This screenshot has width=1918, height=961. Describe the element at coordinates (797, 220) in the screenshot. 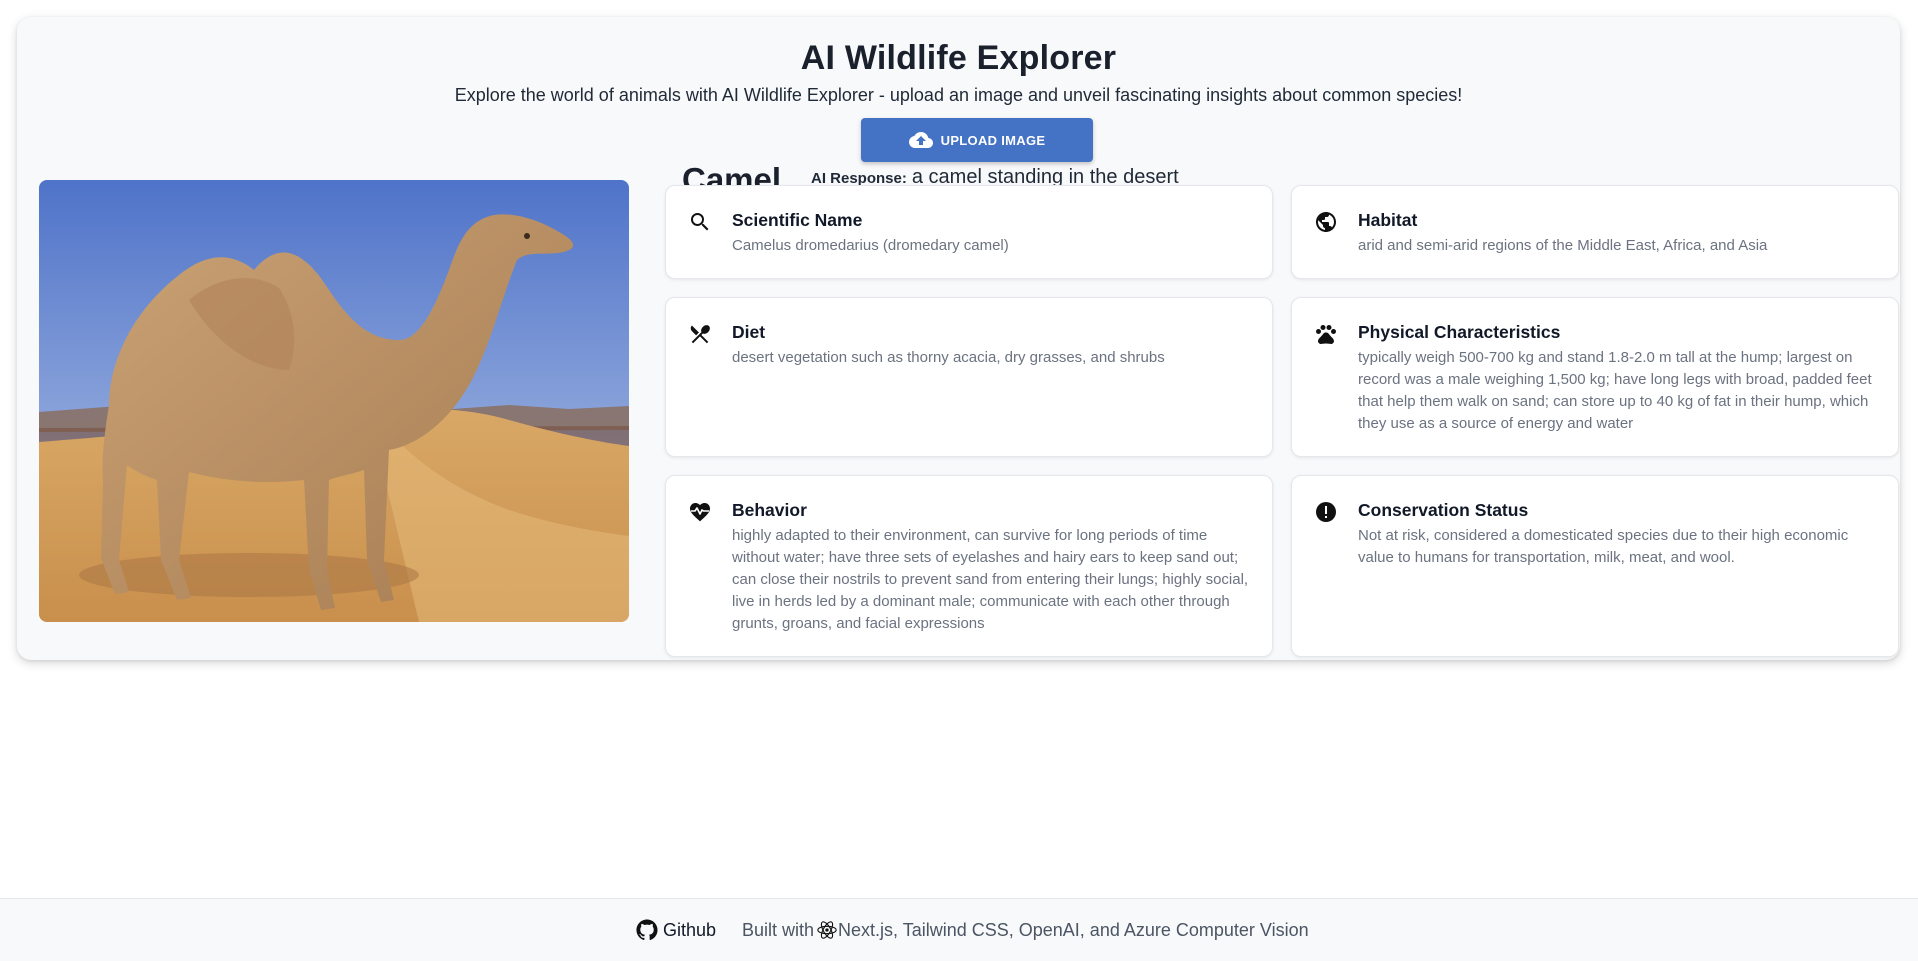

I see `card-title: Scientific Name` at that location.